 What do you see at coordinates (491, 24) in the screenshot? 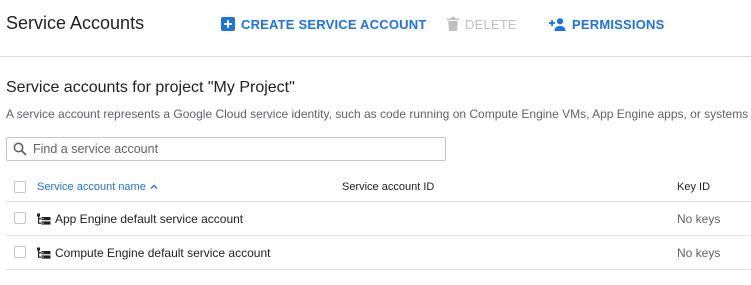
I see `delete-label: DELETE` at bounding box center [491, 24].